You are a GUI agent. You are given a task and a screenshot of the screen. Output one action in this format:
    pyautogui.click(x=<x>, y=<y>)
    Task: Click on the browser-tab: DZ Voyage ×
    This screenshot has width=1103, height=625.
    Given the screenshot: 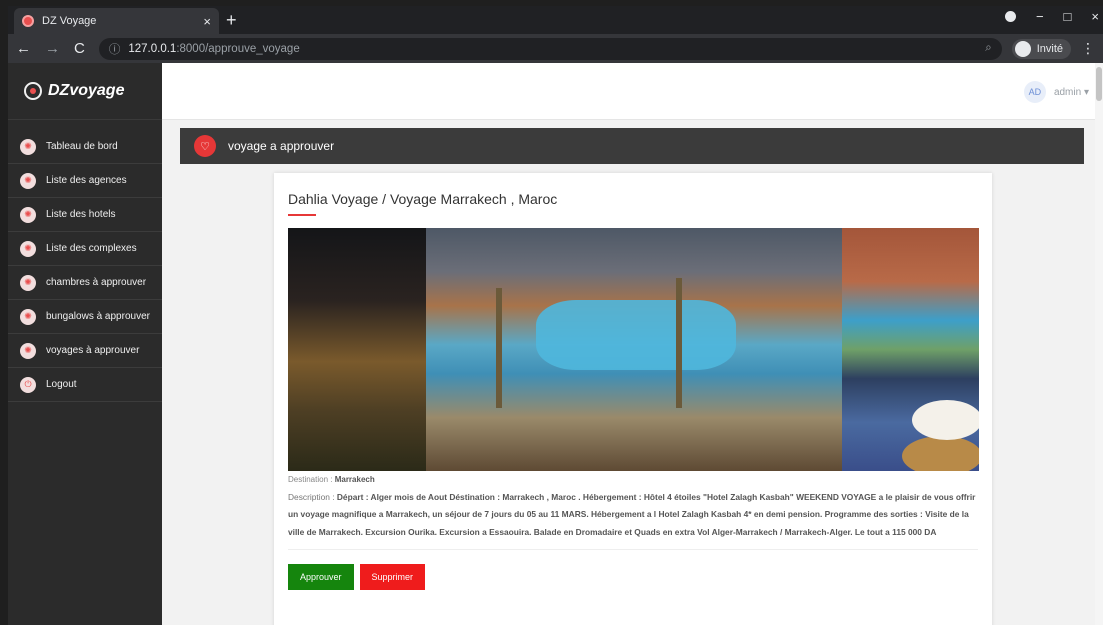 What is the action you would take?
    pyautogui.click(x=116, y=21)
    